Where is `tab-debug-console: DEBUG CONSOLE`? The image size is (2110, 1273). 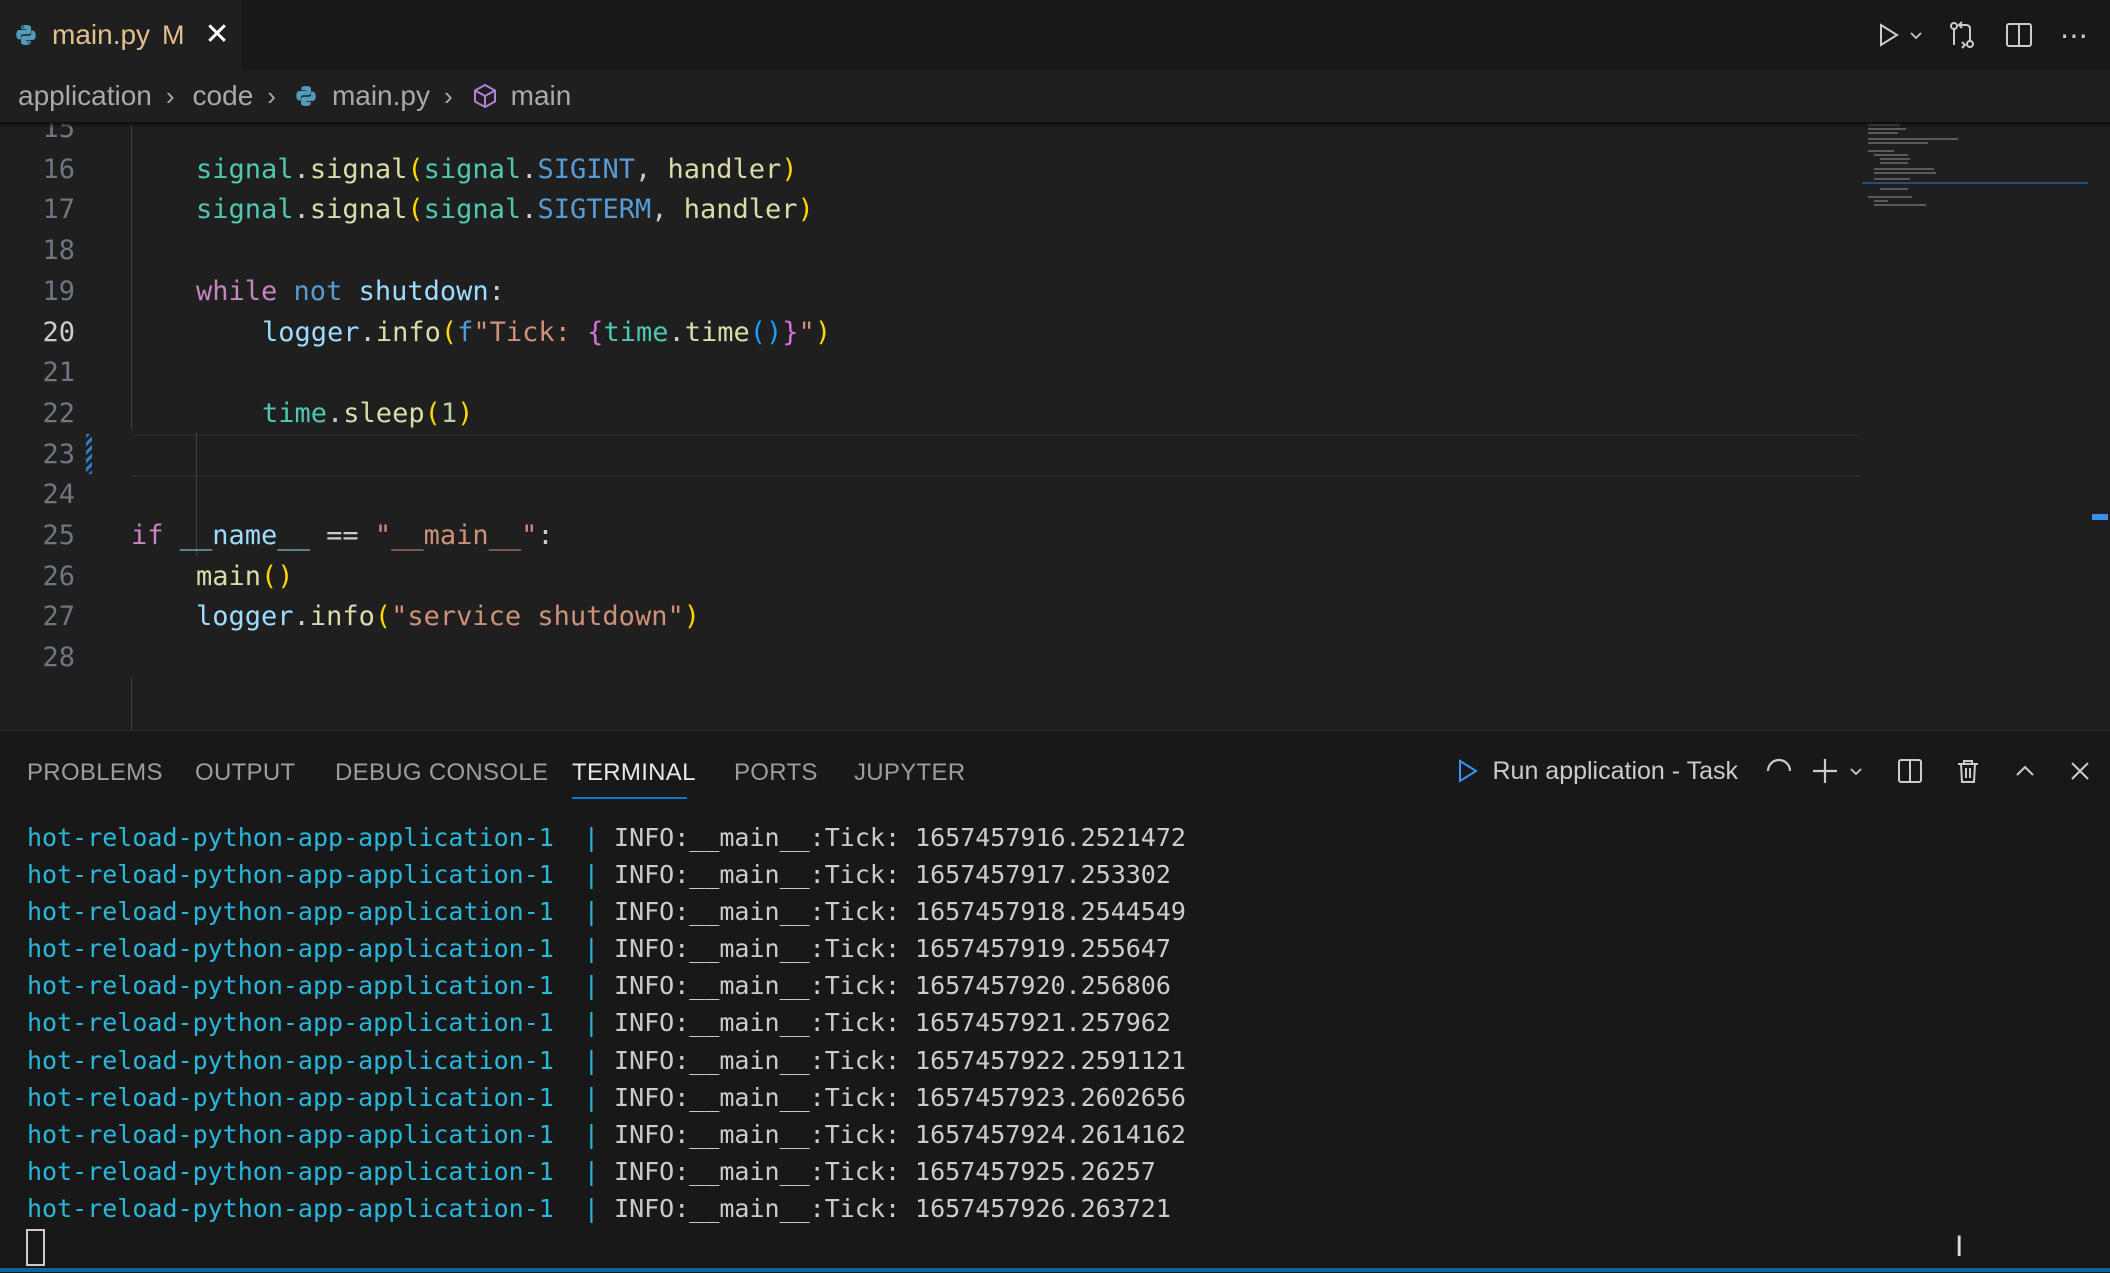 tab-debug-console: DEBUG CONSOLE is located at coordinates (441, 773).